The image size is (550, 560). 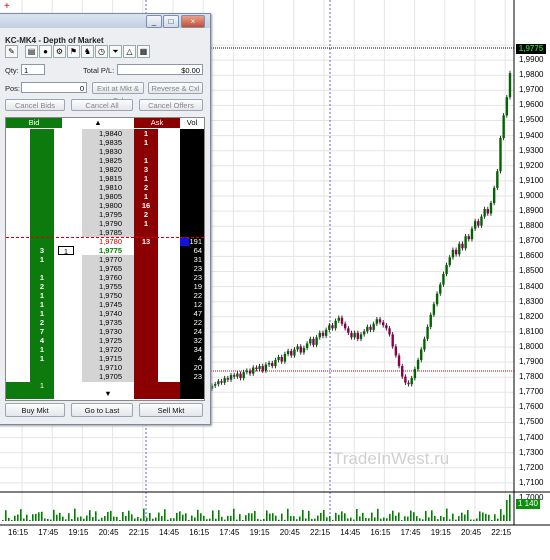 I want to click on time-tick: 14:45, so click(x=350, y=532).